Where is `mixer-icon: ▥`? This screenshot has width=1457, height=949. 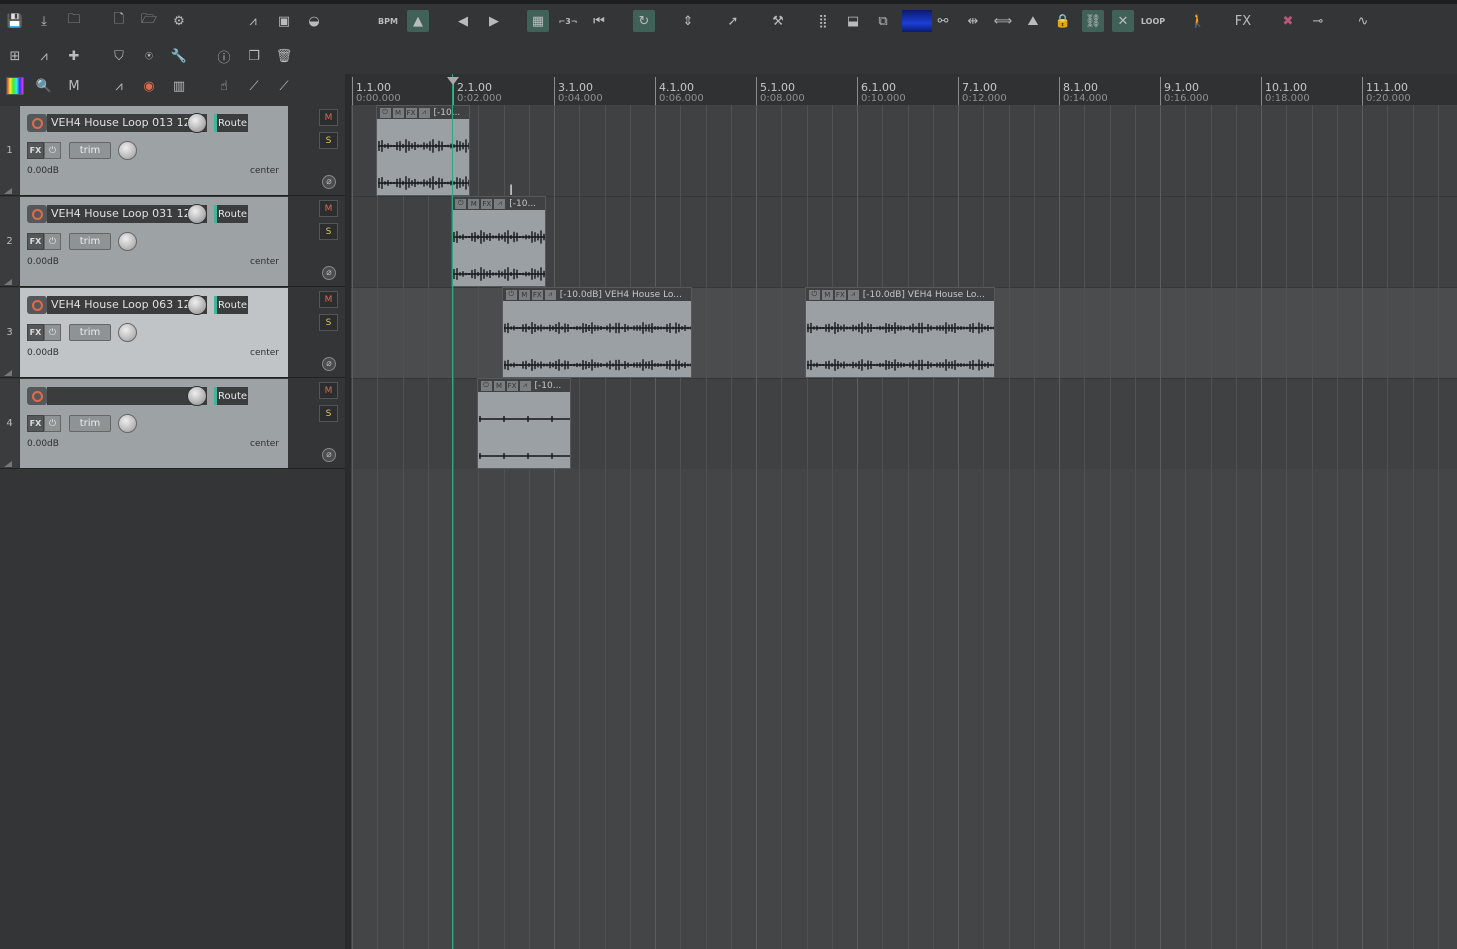 mixer-icon: ▥ is located at coordinates (179, 86).